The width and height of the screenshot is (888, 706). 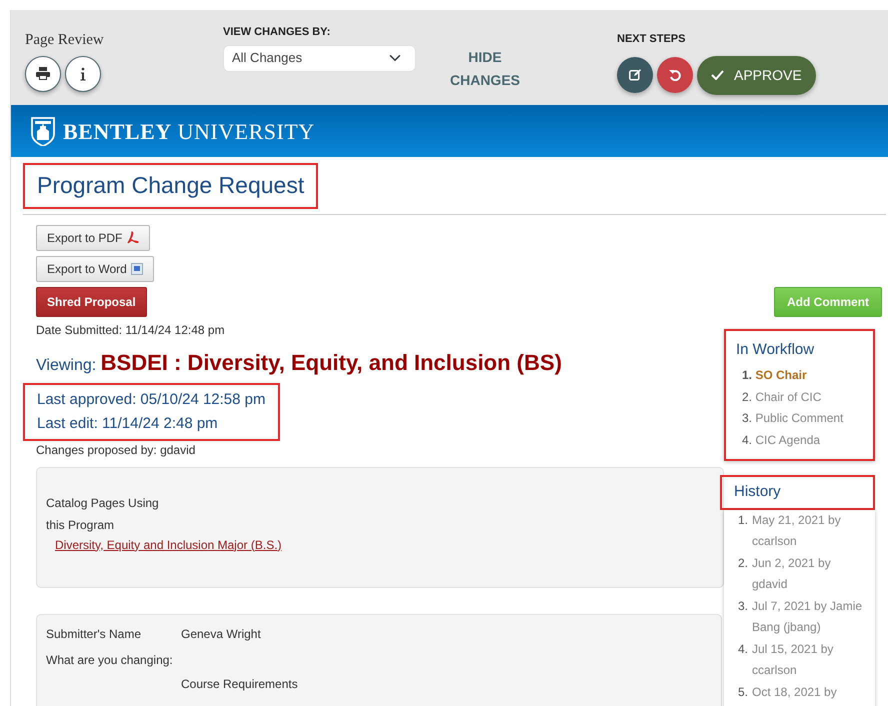 I want to click on panel-title: In Workflow, so click(x=776, y=350).